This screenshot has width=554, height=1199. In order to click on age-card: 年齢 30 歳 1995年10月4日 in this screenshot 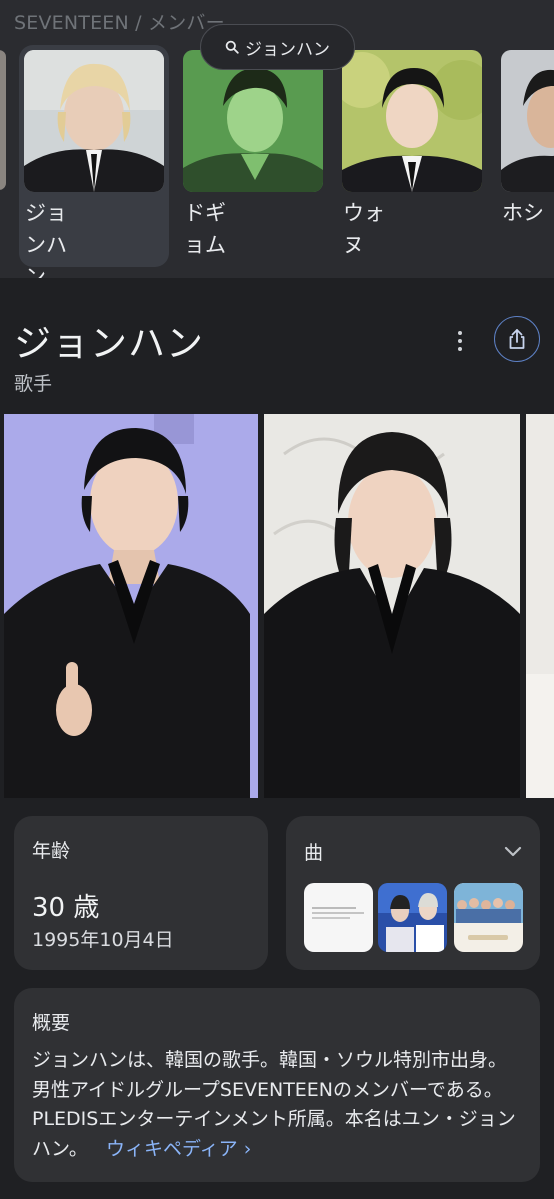, I will do `click(141, 893)`.